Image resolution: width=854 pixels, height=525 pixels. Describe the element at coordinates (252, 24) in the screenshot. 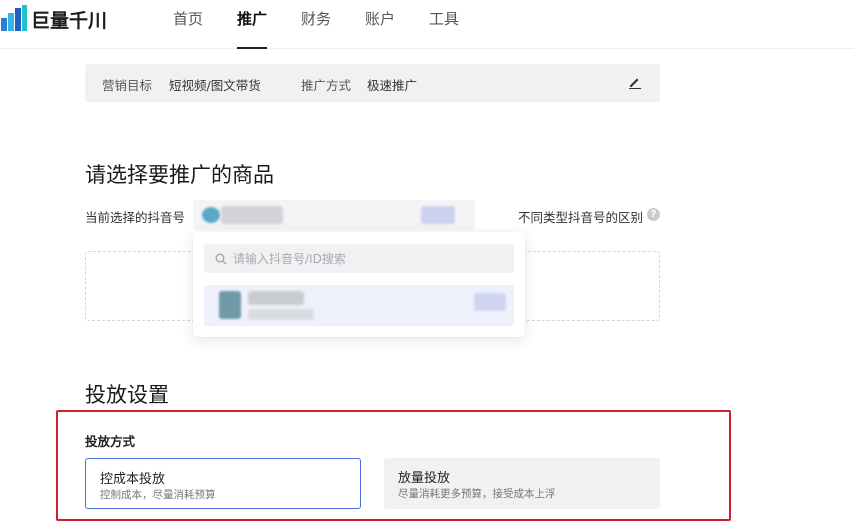

I see `nav-promotion: 推广` at that location.